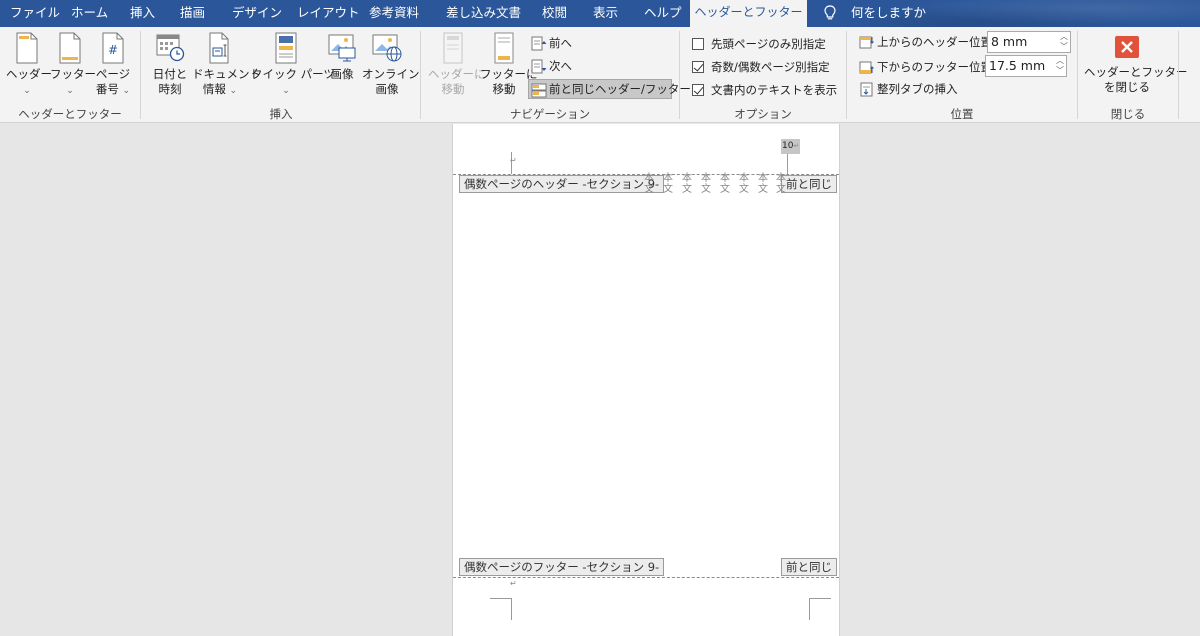 The width and height of the screenshot is (1200, 636). Describe the element at coordinates (539, 90) in the screenshot. I see `link-to-previous-icon` at that location.